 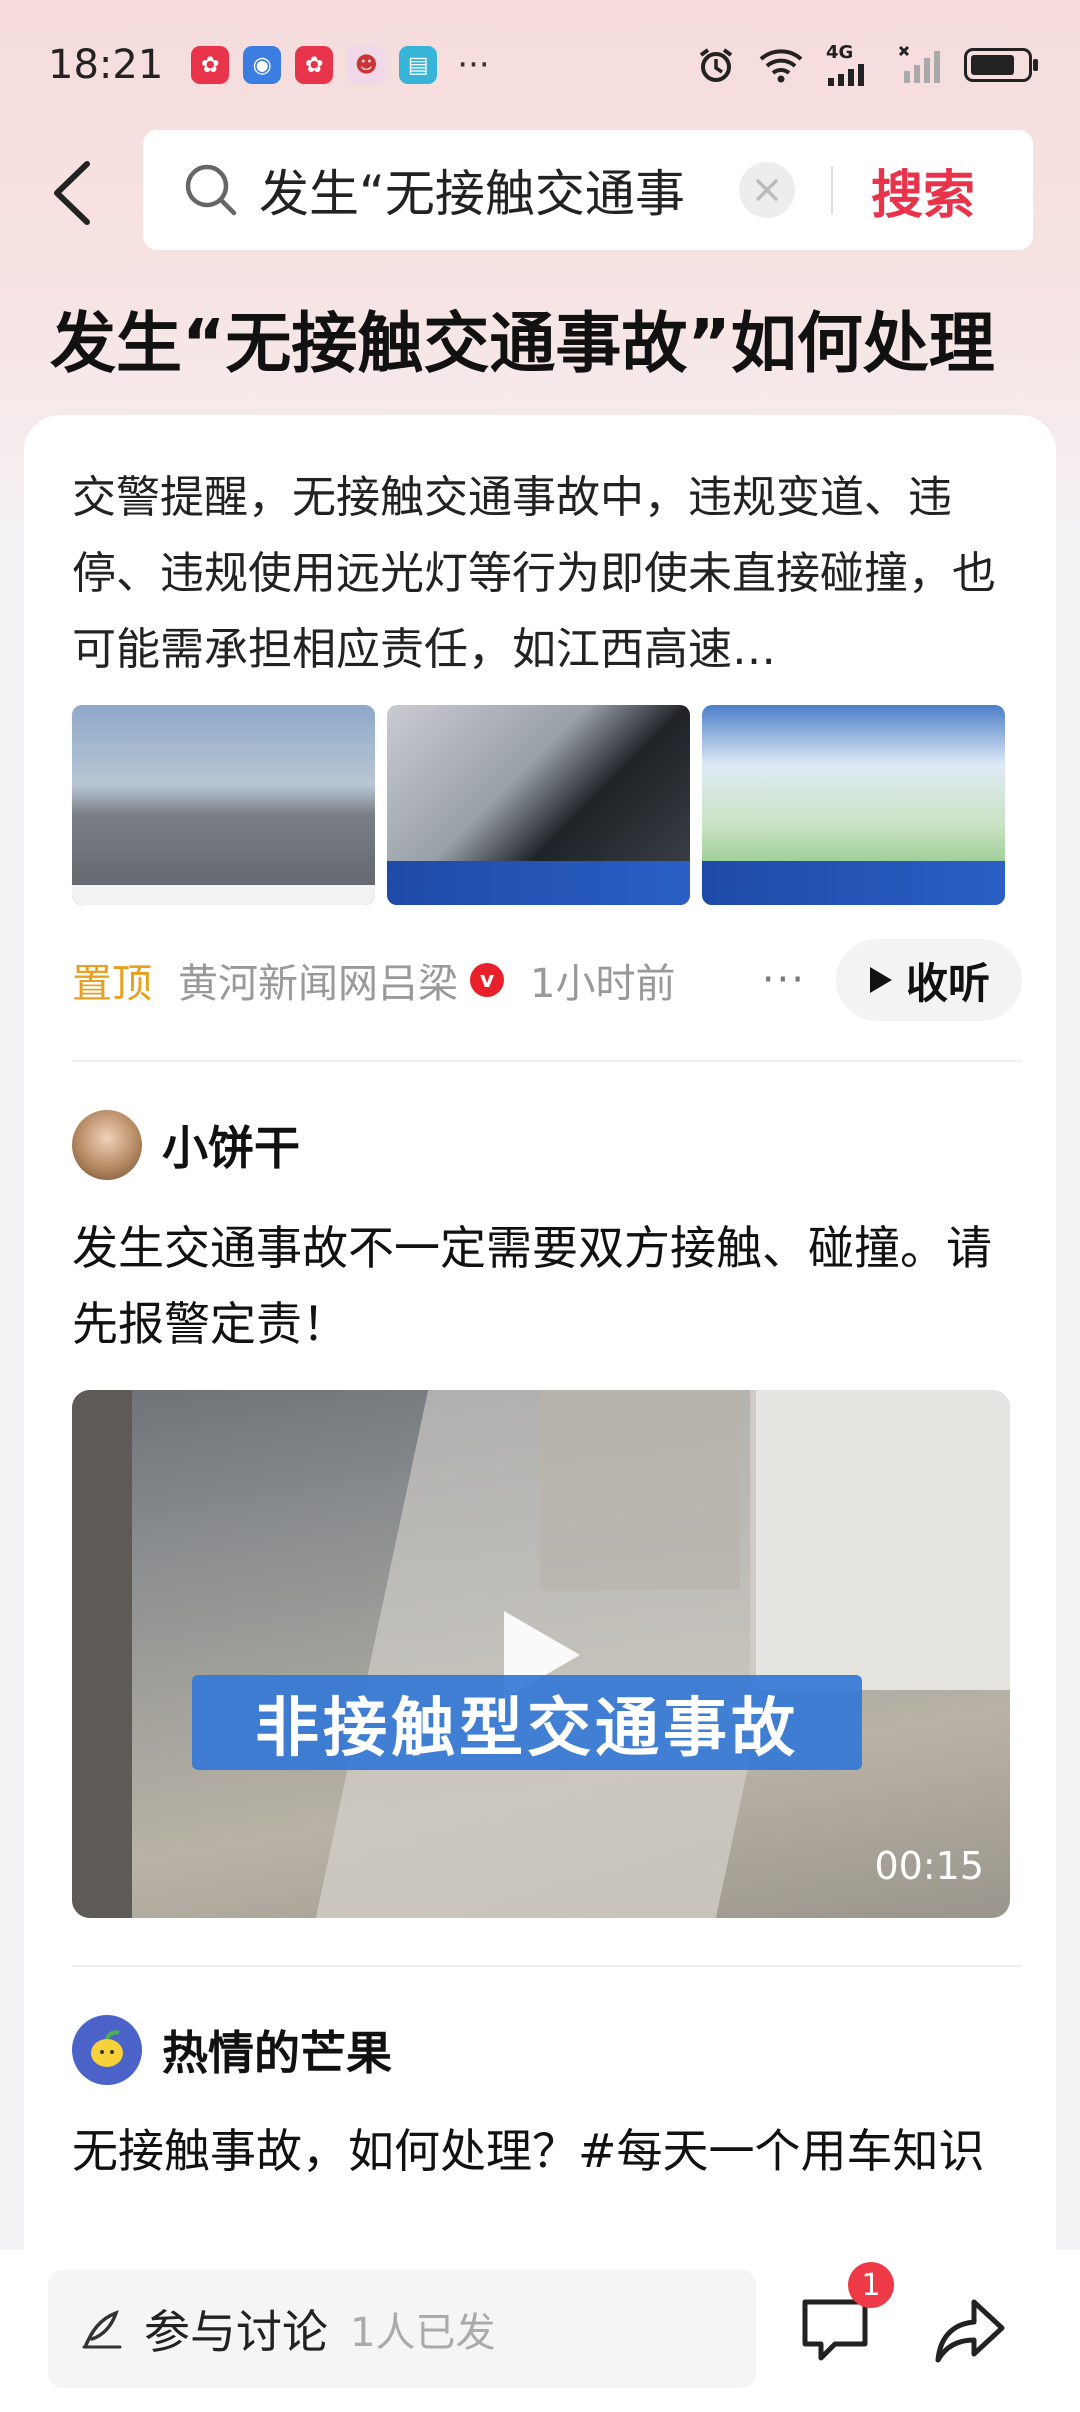 I want to click on network-type: 4G, so click(x=840, y=52).